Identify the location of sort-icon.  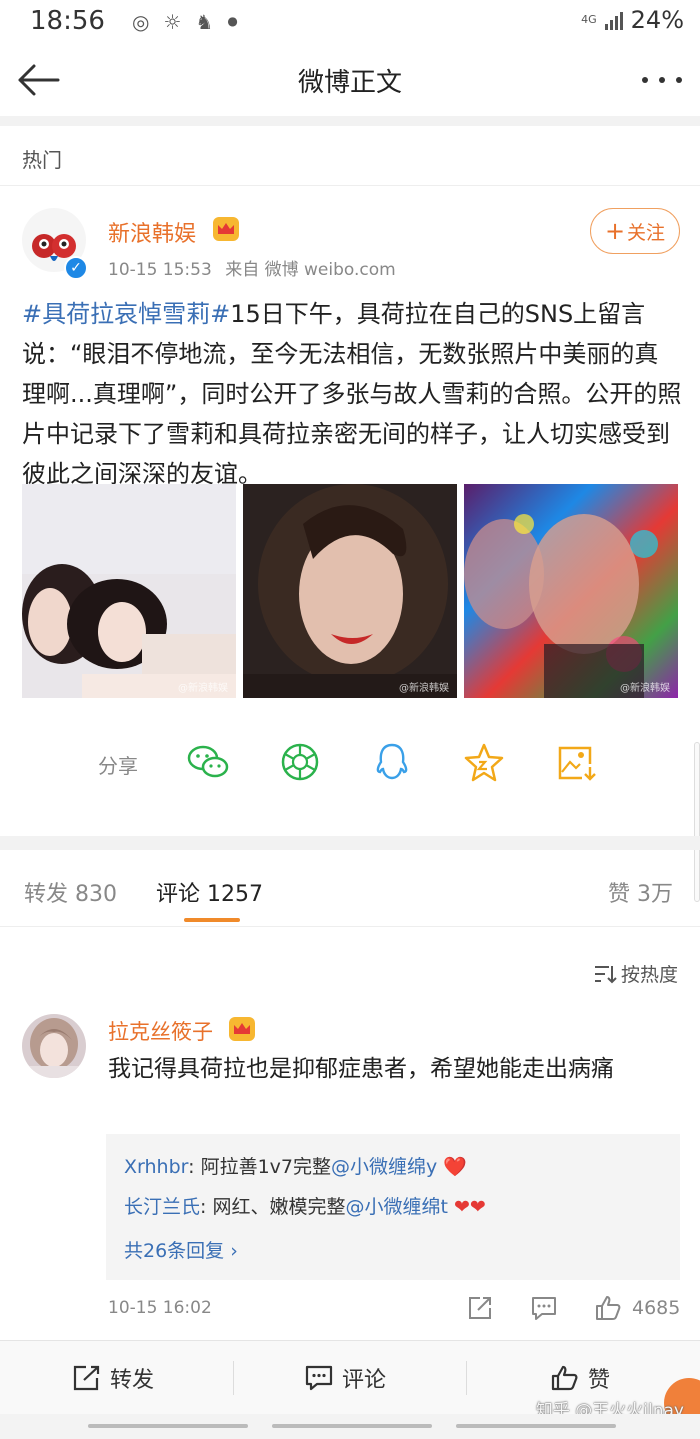
(605, 974).